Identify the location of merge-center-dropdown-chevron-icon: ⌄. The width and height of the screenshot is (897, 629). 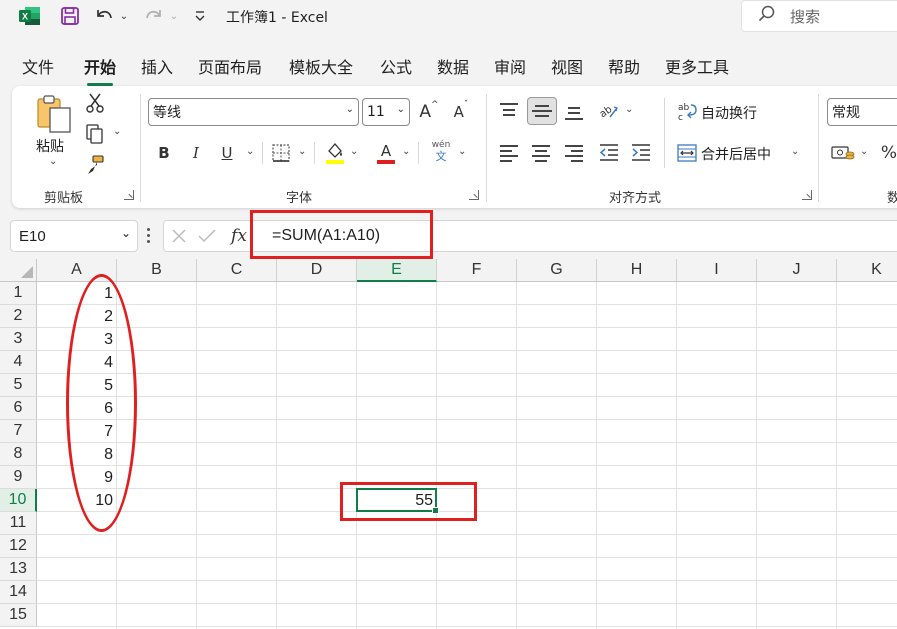
(795, 151).